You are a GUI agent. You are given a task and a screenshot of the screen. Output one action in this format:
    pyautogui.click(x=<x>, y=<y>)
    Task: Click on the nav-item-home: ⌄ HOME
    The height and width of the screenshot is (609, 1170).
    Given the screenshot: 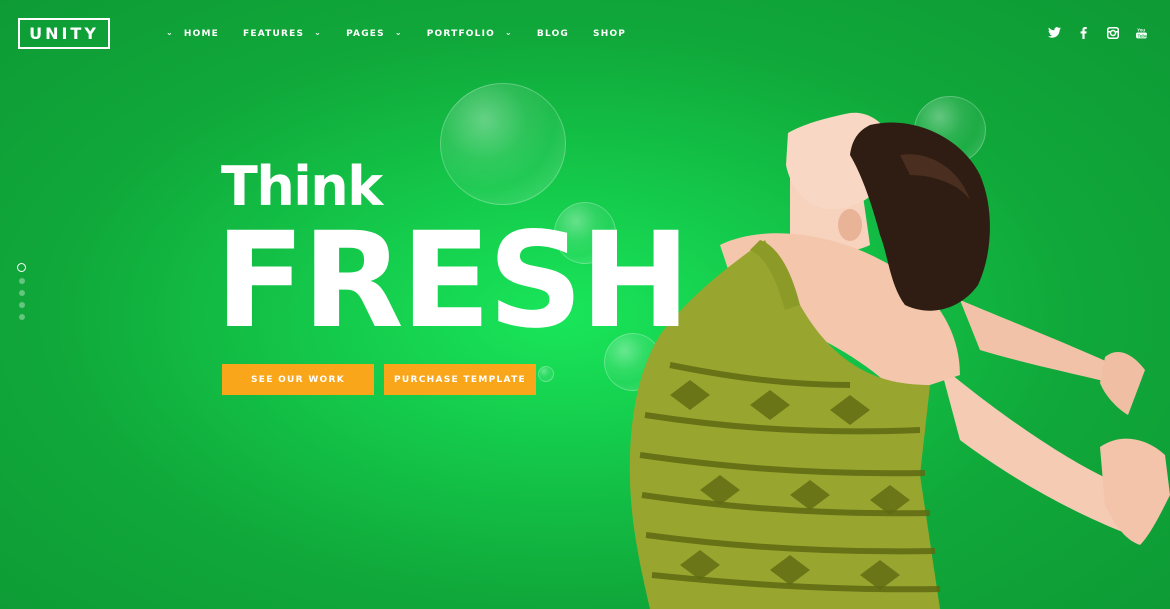 What is the action you would take?
    pyautogui.click(x=192, y=34)
    